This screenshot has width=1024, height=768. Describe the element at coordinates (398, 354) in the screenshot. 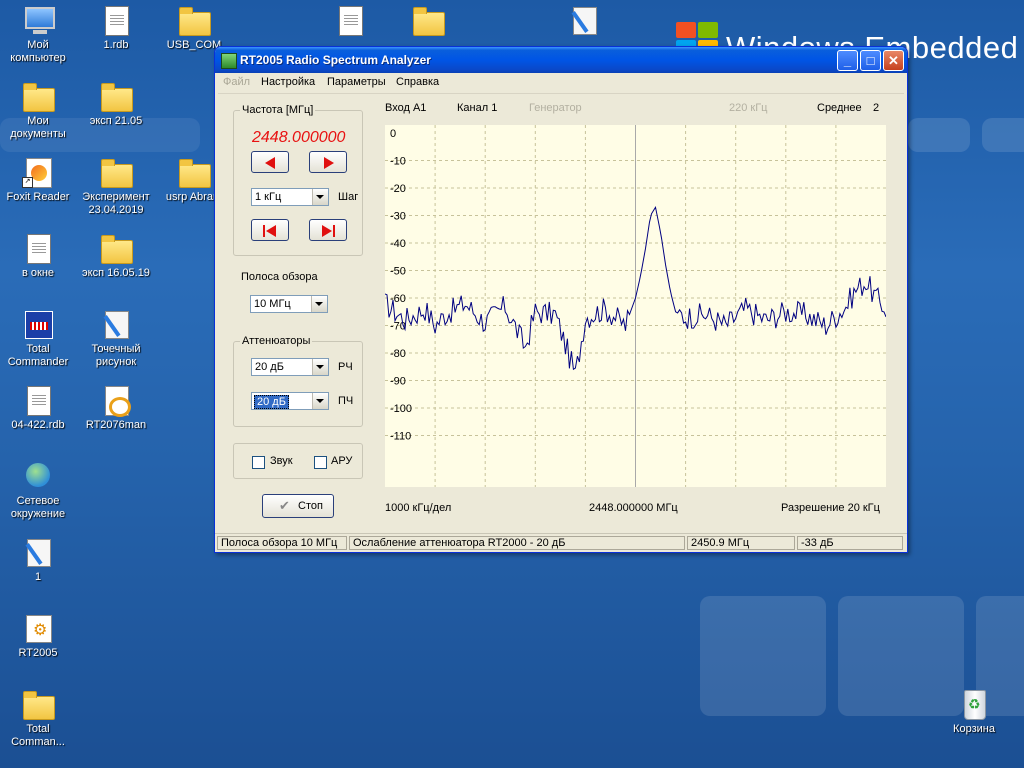

I see `y-tick-label: -80` at that location.